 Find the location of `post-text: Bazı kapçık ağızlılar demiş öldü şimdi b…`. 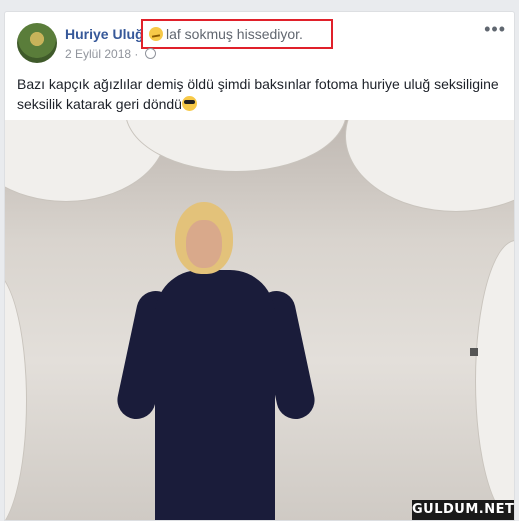

post-text: Bazı kapçık ağızlılar demiş öldü şimdi b… is located at coordinates (258, 94).